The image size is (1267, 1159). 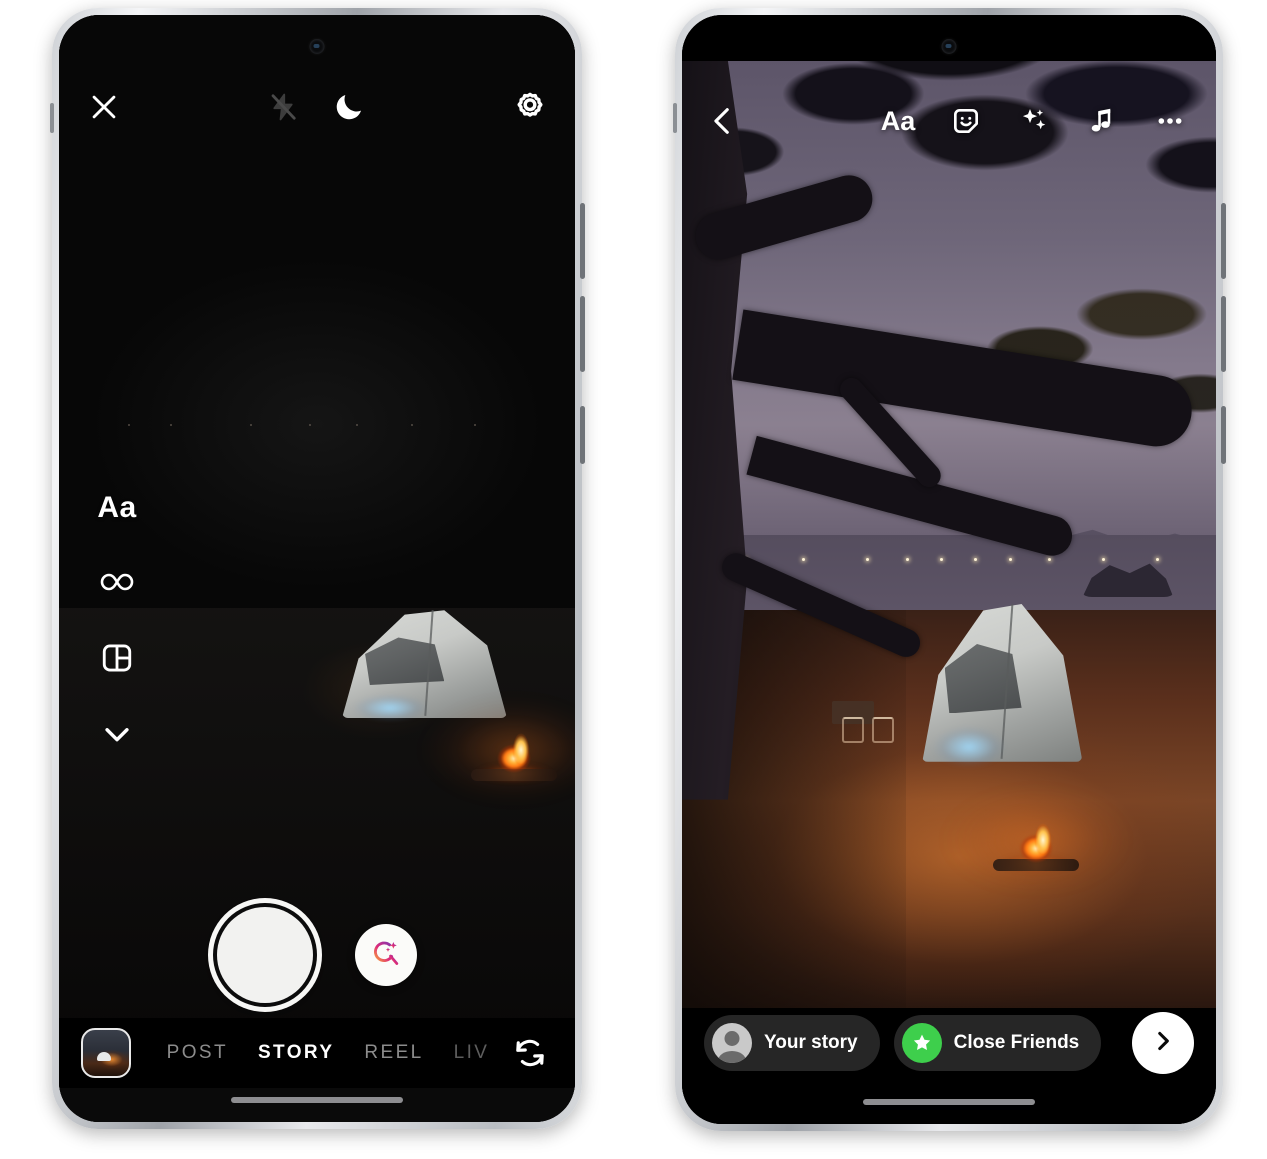 I want to click on story-tool-text: Aa, so click(x=898, y=121).